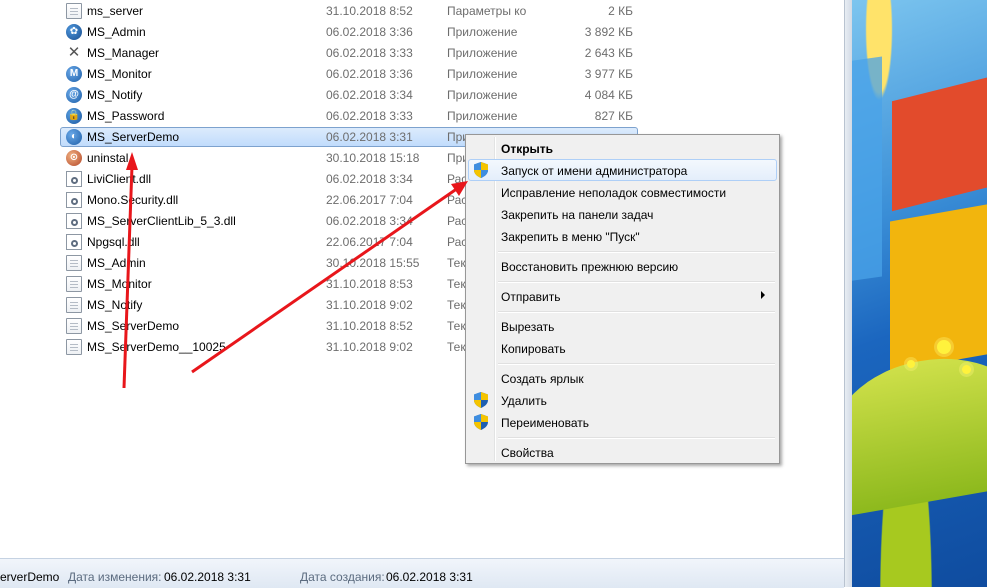 This screenshot has height=588, width=987. What do you see at coordinates (763, 295) in the screenshot?
I see `submenu-arrow-icon` at bounding box center [763, 295].